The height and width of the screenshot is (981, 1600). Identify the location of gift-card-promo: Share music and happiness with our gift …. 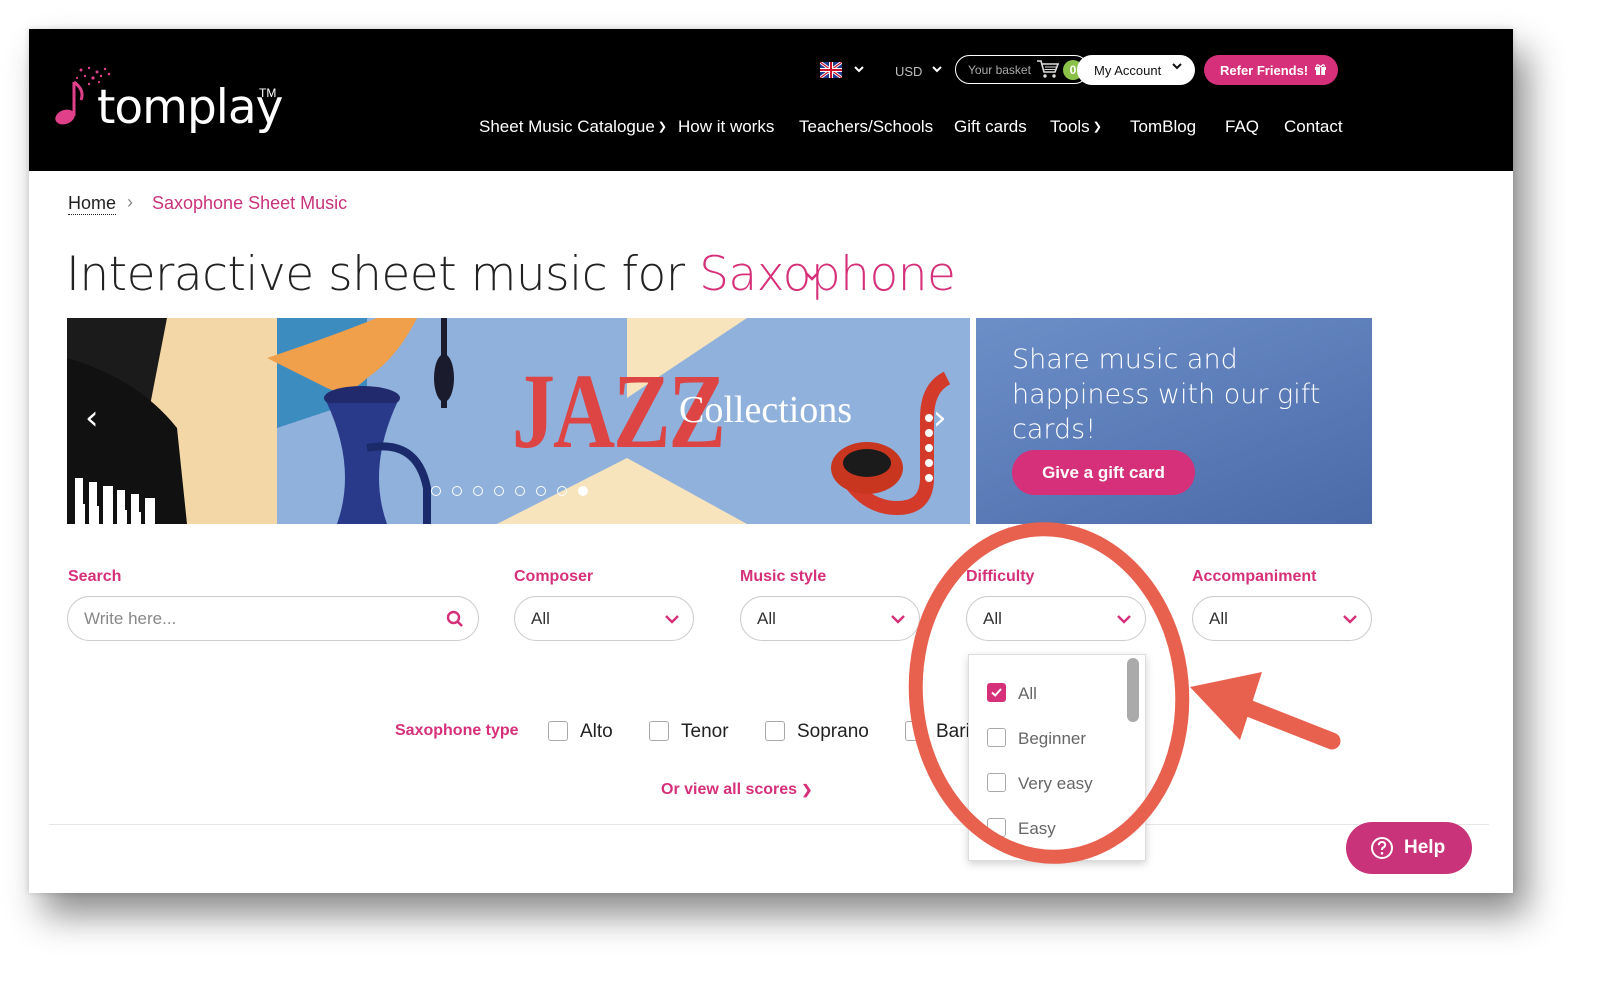
(1174, 421).